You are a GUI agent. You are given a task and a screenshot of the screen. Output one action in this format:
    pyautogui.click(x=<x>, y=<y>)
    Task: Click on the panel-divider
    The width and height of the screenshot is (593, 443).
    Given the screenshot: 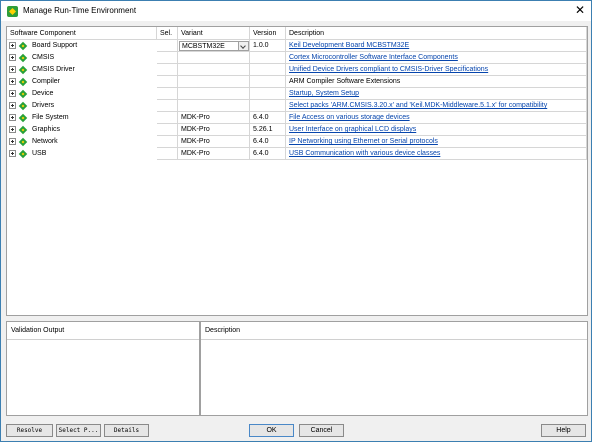 What is the action you would take?
    pyautogui.click(x=103, y=339)
    